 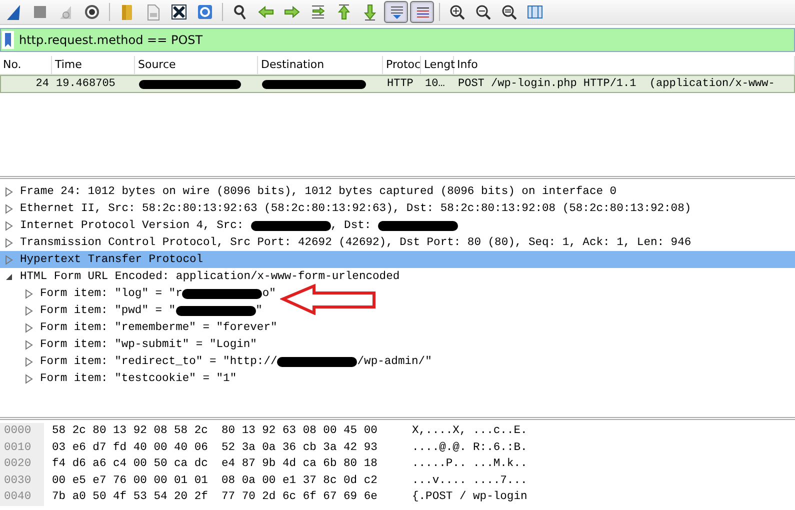 What do you see at coordinates (320, 65) in the screenshot?
I see `column-header: Destination` at bounding box center [320, 65].